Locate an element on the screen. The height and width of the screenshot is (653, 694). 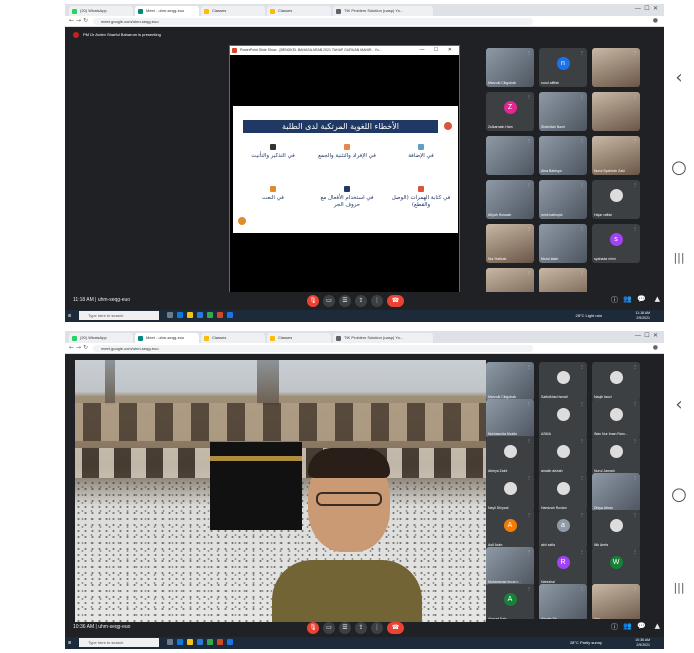
participant-tile: ⋮ is located at coordinates (616, 111).